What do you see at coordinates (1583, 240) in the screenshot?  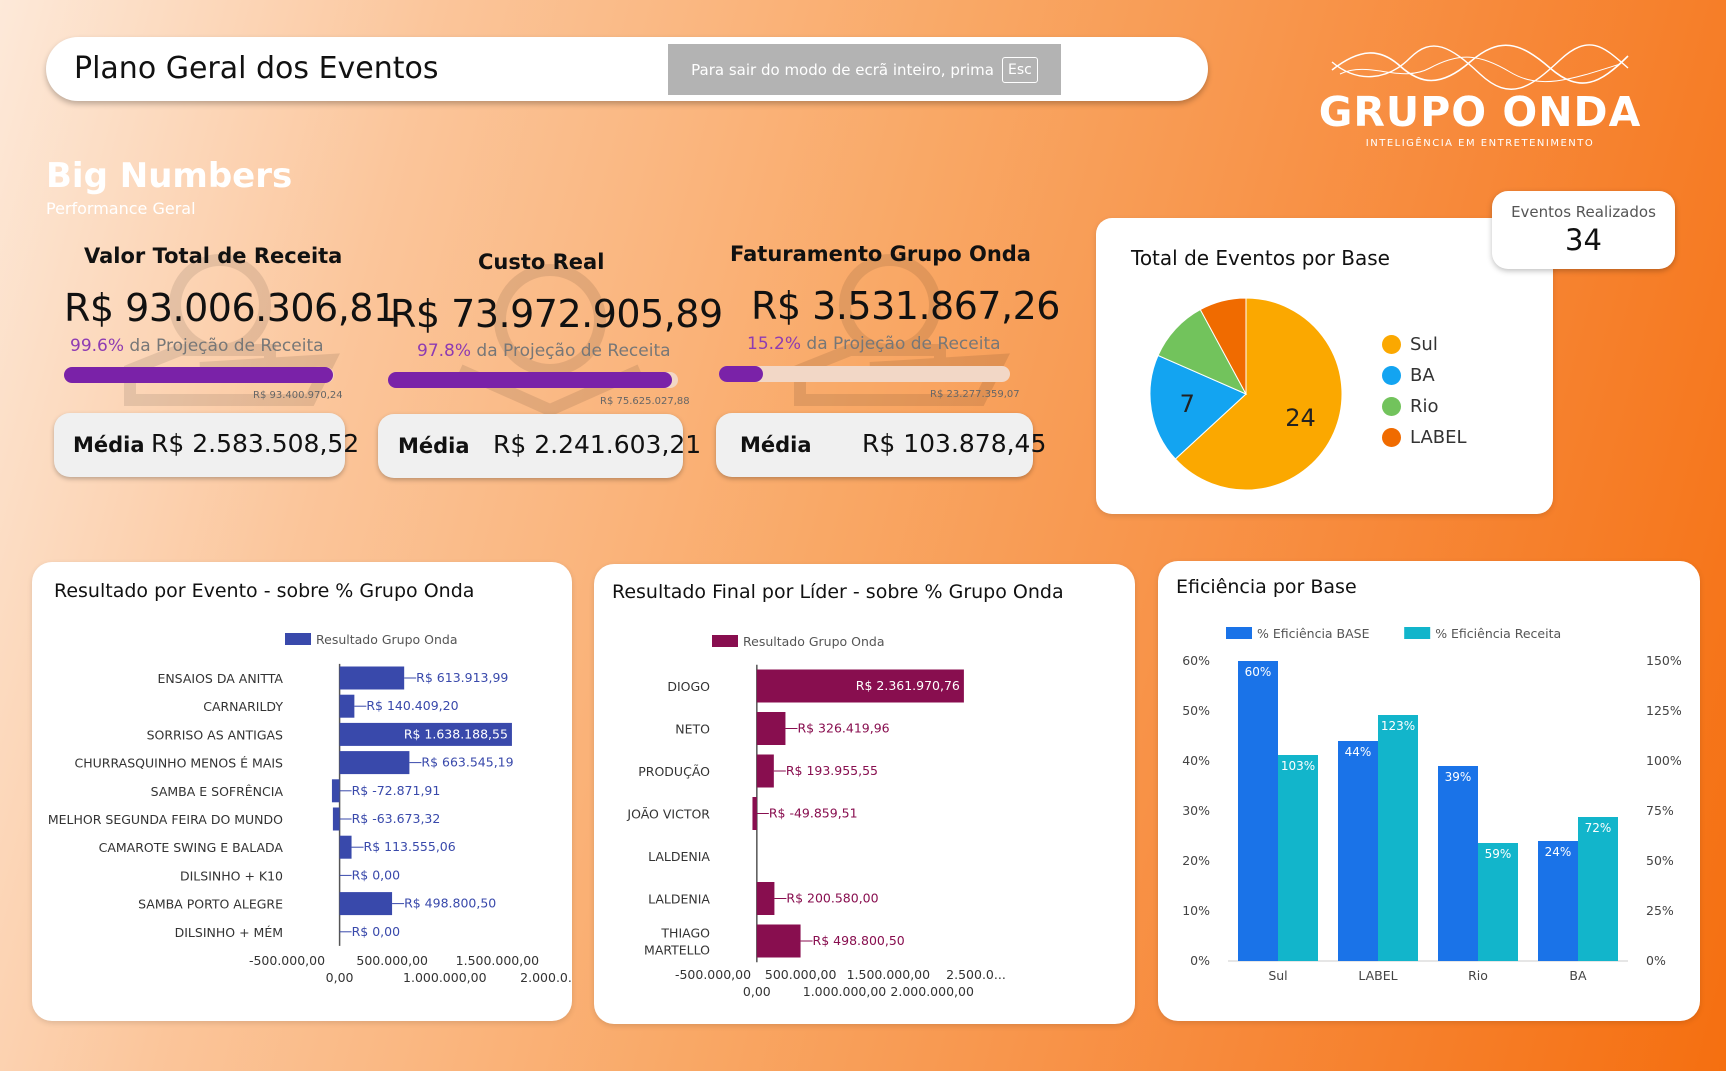 I see `eventos-realizados-value: 34` at bounding box center [1583, 240].